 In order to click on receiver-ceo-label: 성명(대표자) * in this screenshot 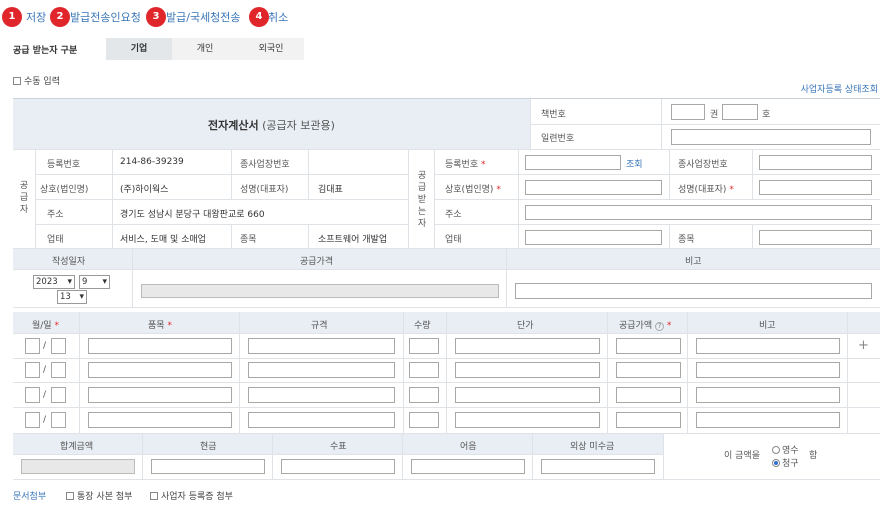, I will do `click(706, 190)`.